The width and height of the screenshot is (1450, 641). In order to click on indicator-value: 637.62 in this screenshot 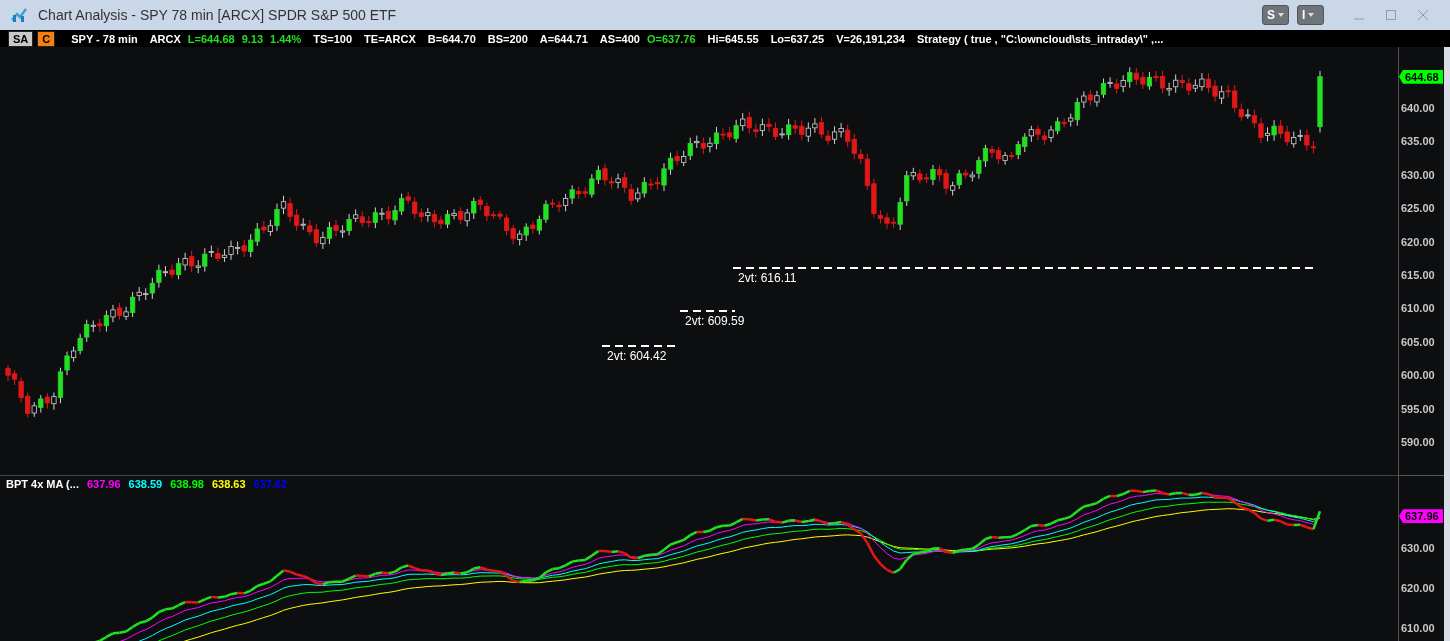, I will do `click(270, 484)`.